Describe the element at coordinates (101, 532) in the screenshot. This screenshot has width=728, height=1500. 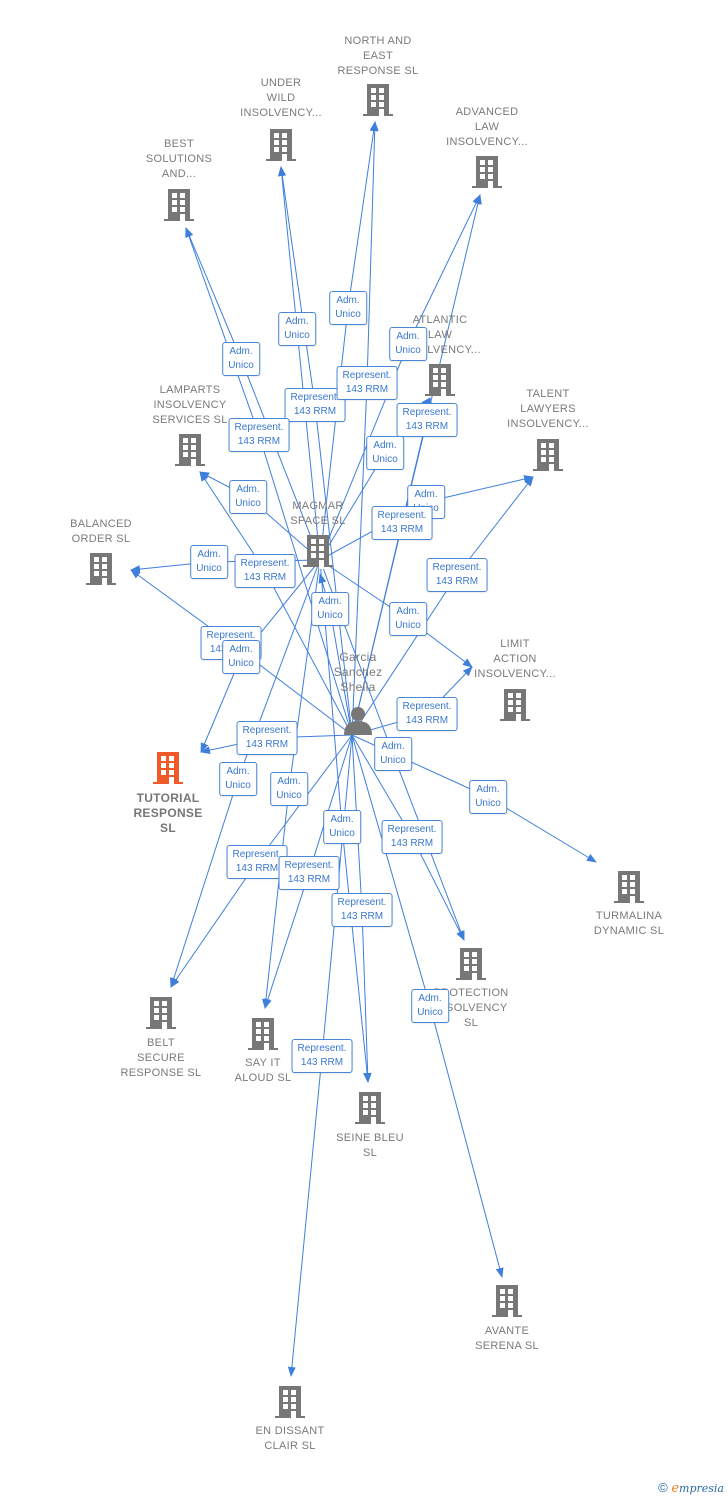
I see `node-label-balanced: BALANCED ORDER SL` at that location.